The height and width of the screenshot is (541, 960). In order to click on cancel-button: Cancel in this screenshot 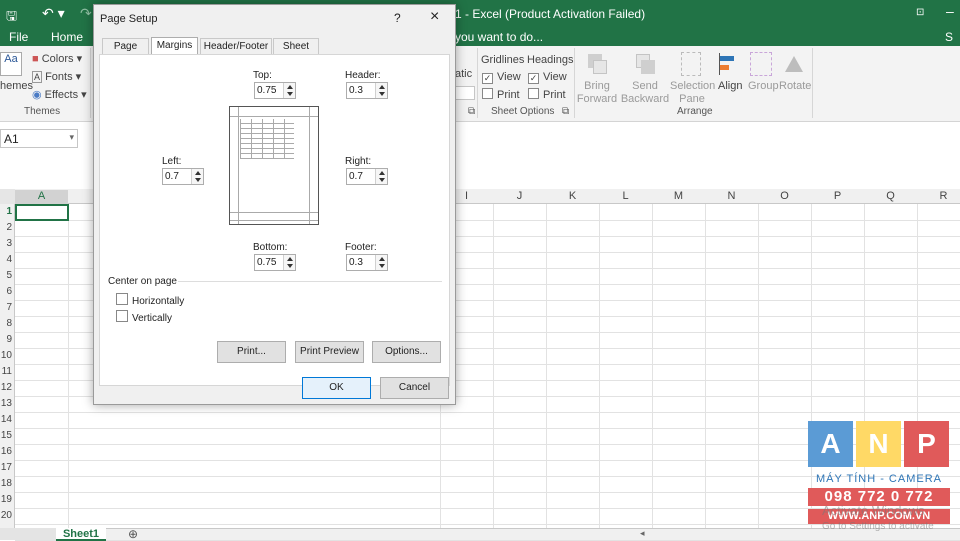, I will do `click(414, 388)`.